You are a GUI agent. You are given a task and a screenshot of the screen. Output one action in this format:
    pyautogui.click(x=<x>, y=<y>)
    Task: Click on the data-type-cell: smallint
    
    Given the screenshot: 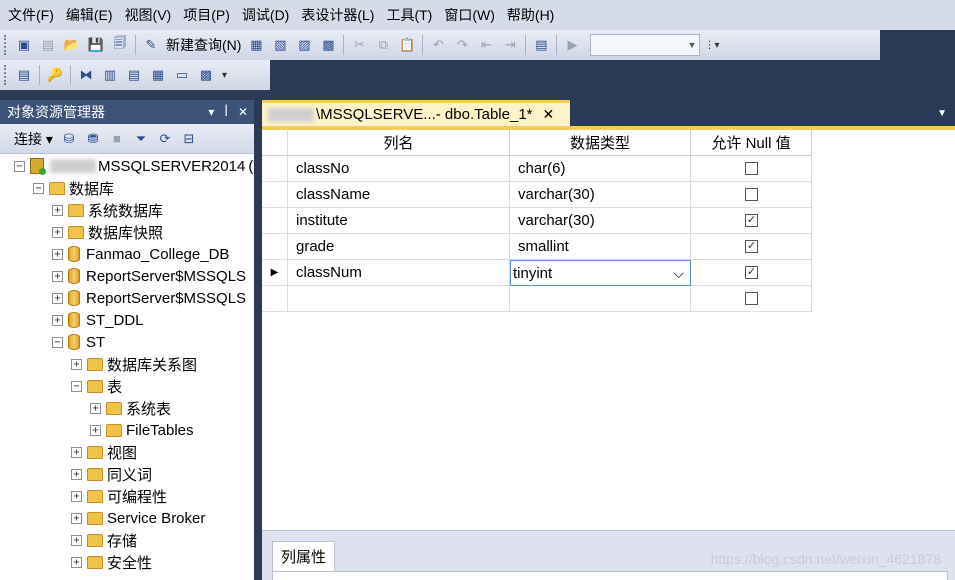 What is the action you would take?
    pyautogui.click(x=600, y=247)
    